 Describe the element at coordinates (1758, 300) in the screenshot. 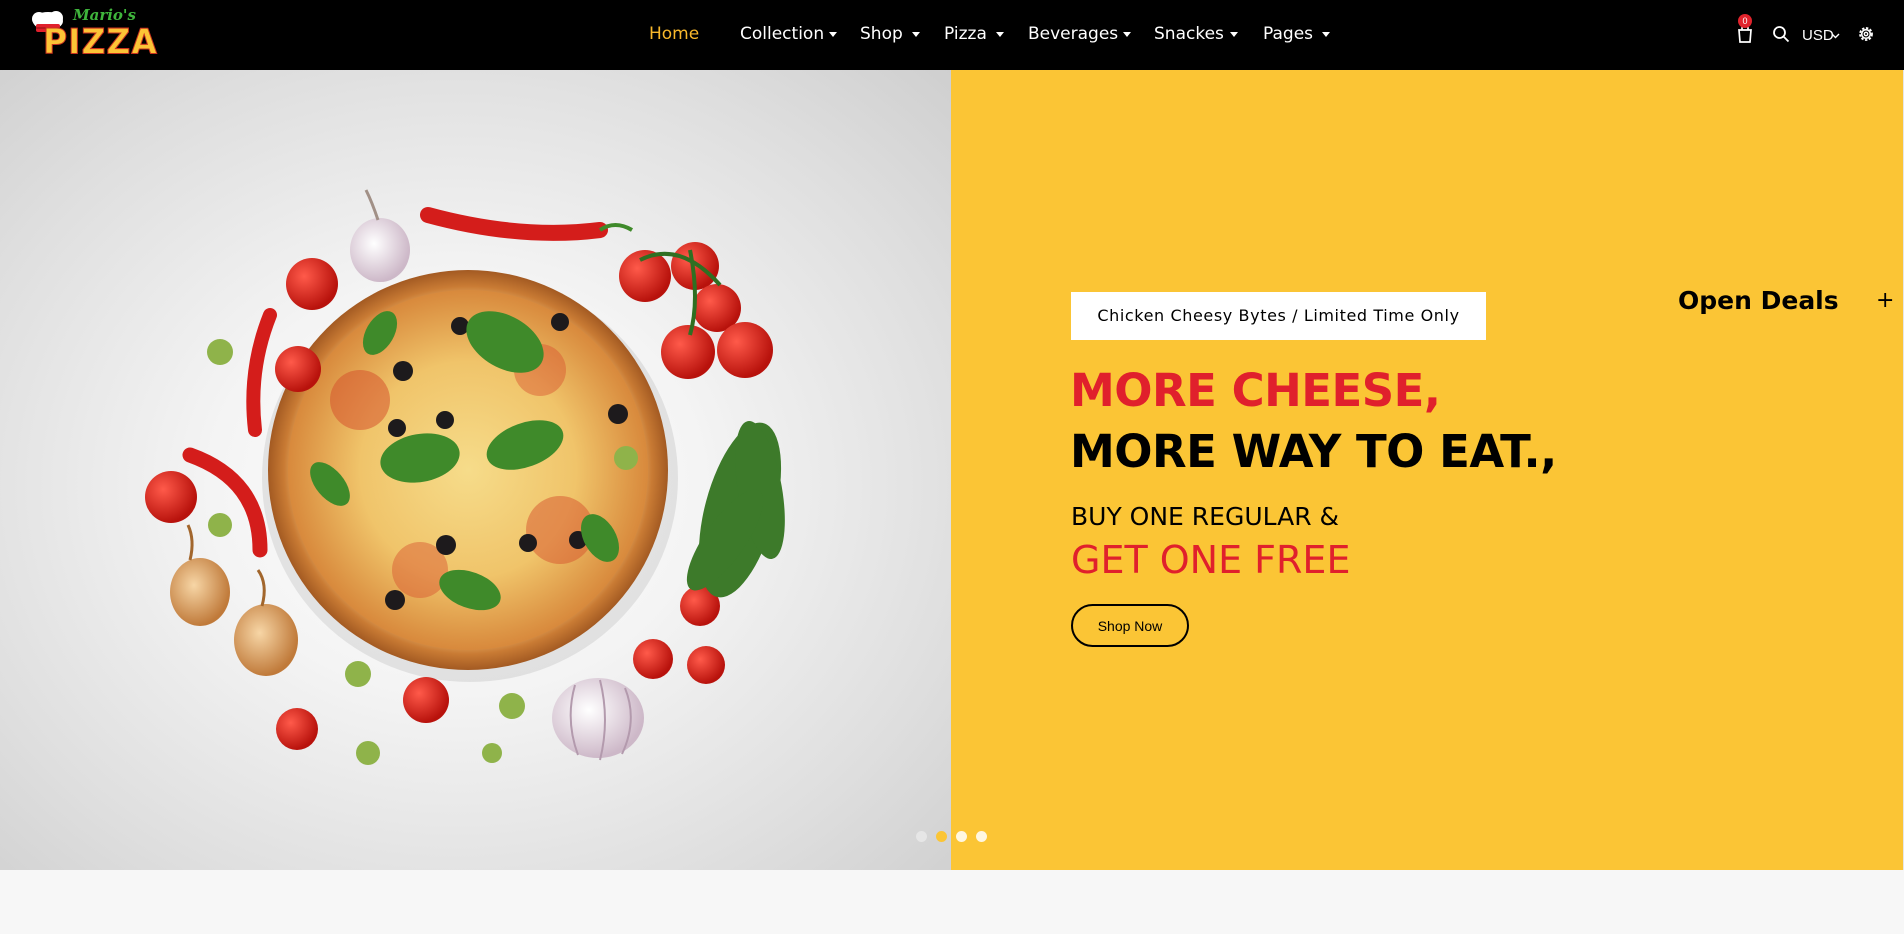

I see `open-deals-title: Open Deals` at that location.